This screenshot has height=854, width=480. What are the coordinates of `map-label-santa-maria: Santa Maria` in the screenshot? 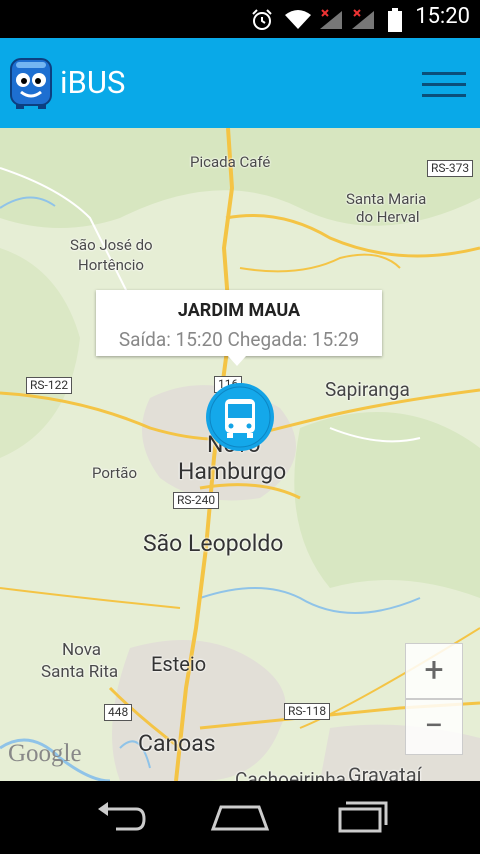 It's located at (386, 199).